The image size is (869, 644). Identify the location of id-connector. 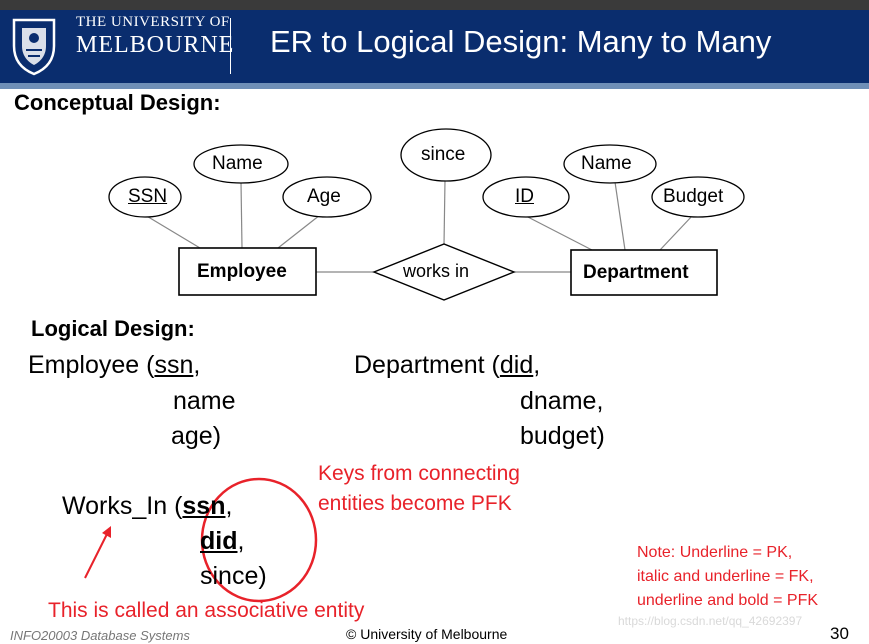
(558, 232).